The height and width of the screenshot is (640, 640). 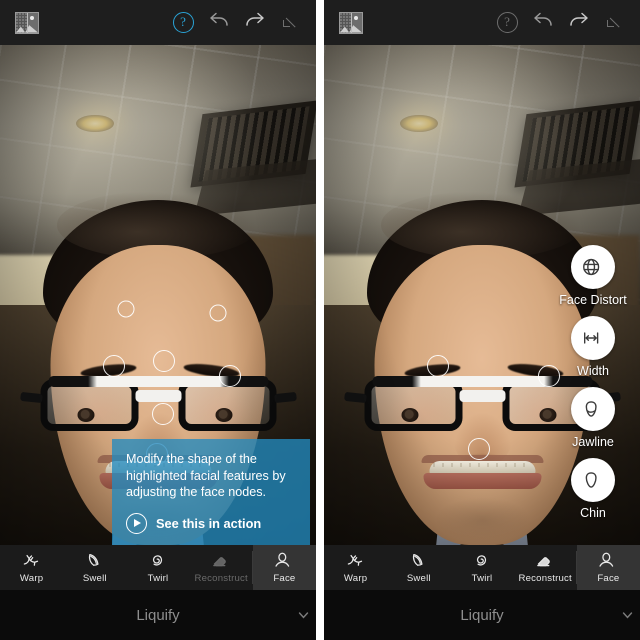 I want to click on face-control-label-width: Width, so click(x=593, y=371).